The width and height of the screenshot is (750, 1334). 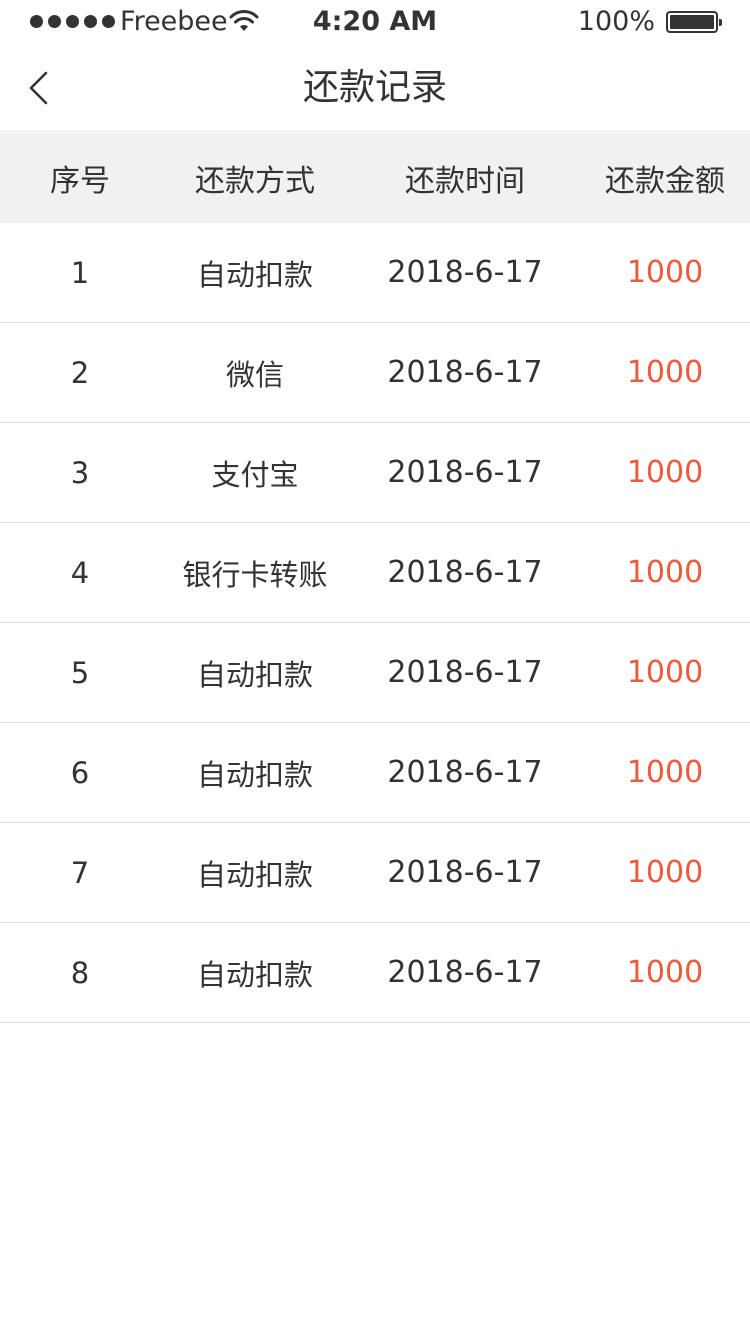 I want to click on table-row: 2 微信 2018-6-17 1000, so click(x=375, y=373).